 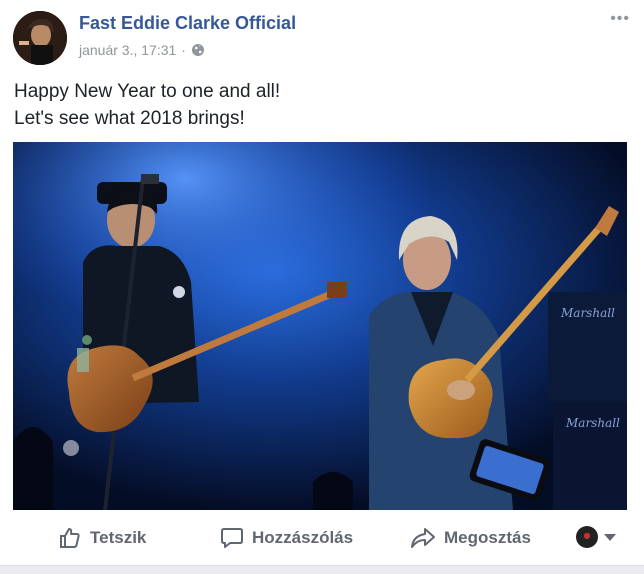 I want to click on share-button: Megosztás, so click(x=470, y=538).